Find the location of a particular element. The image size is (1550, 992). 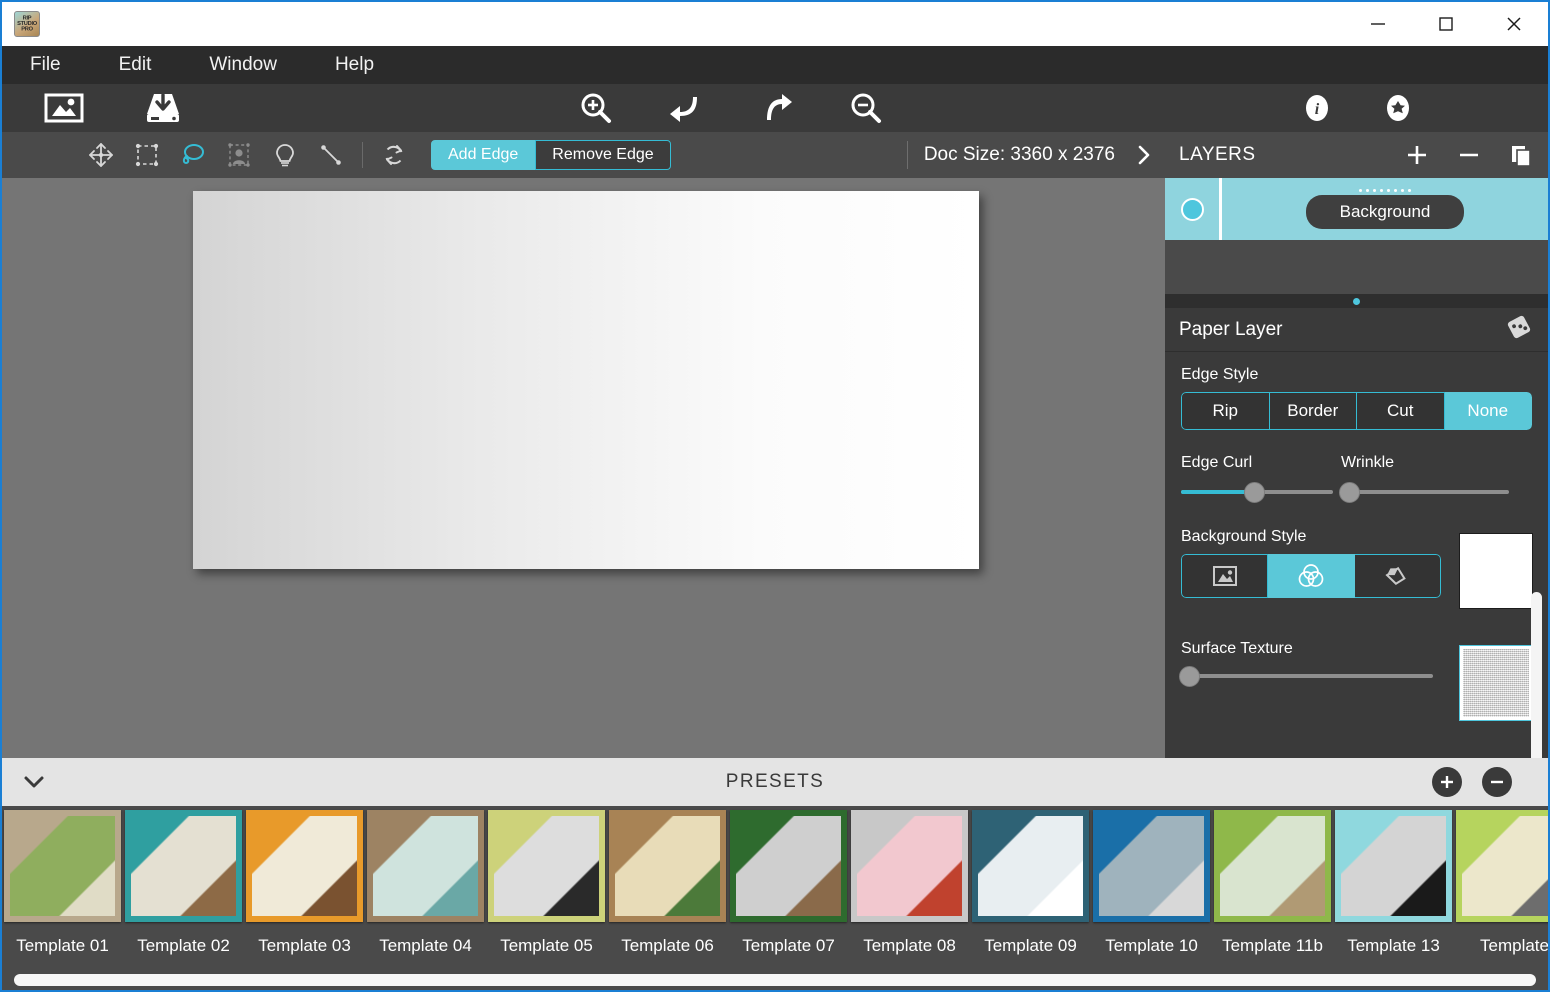

open-image-icon is located at coordinates (64, 108).